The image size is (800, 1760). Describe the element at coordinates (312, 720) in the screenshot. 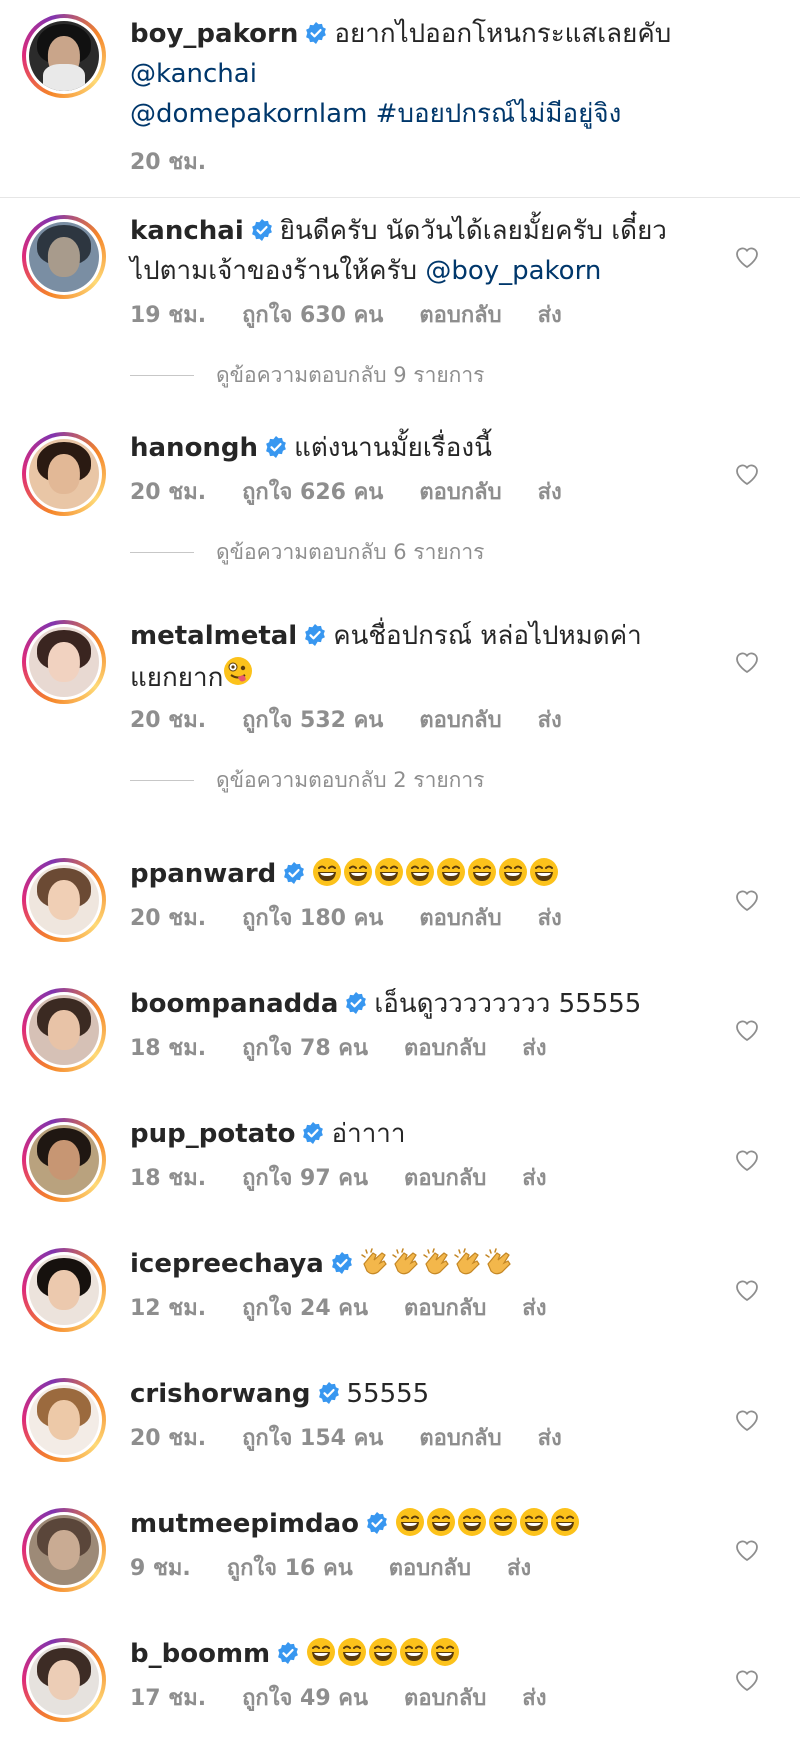

I see `likes-count: ถูกใจ 532 คน` at that location.